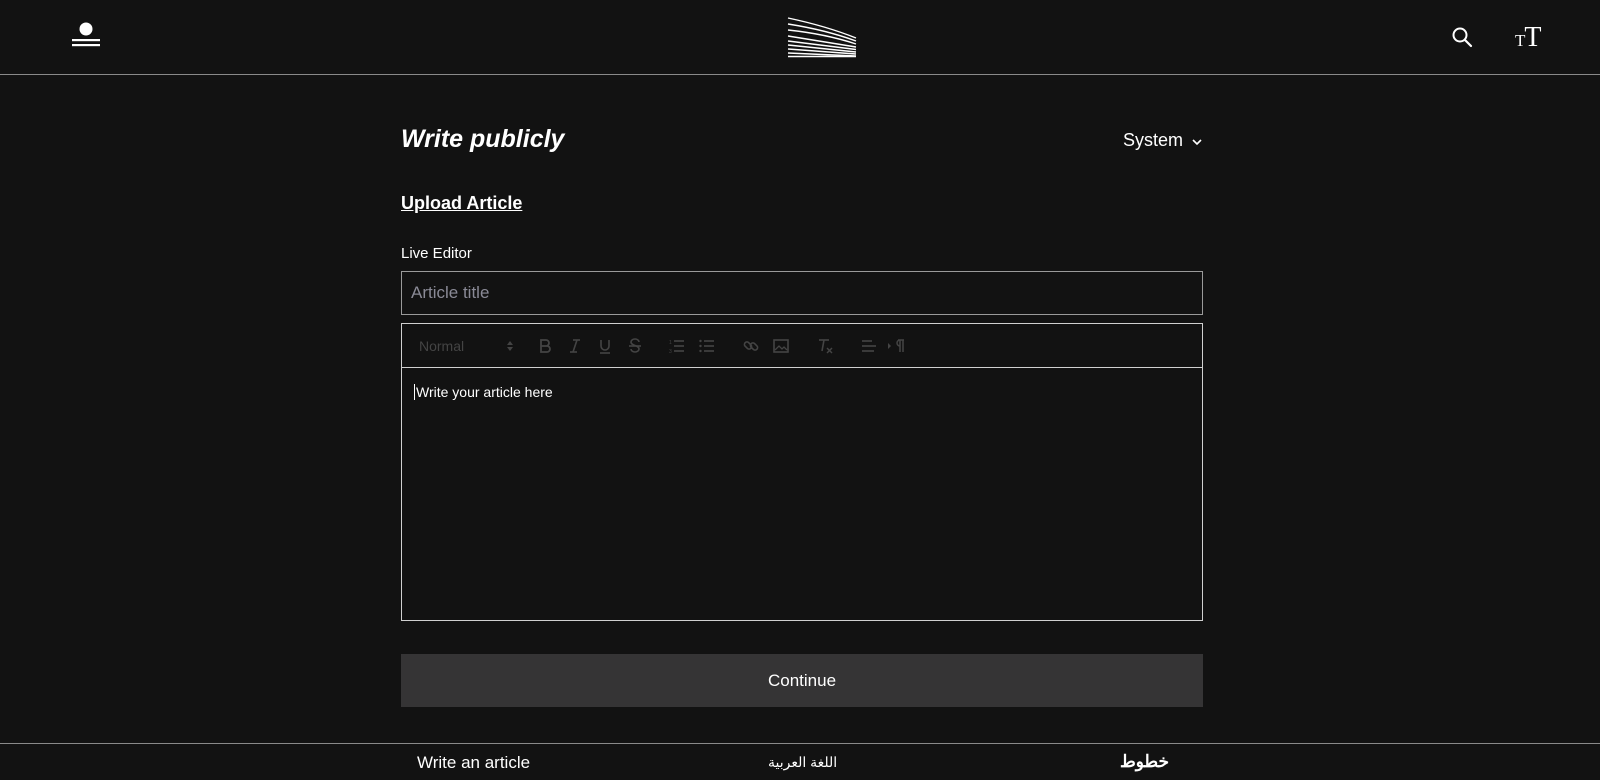 This screenshot has height=780, width=1600. What do you see at coordinates (1152, 140) in the screenshot?
I see `visibility-selected: System` at bounding box center [1152, 140].